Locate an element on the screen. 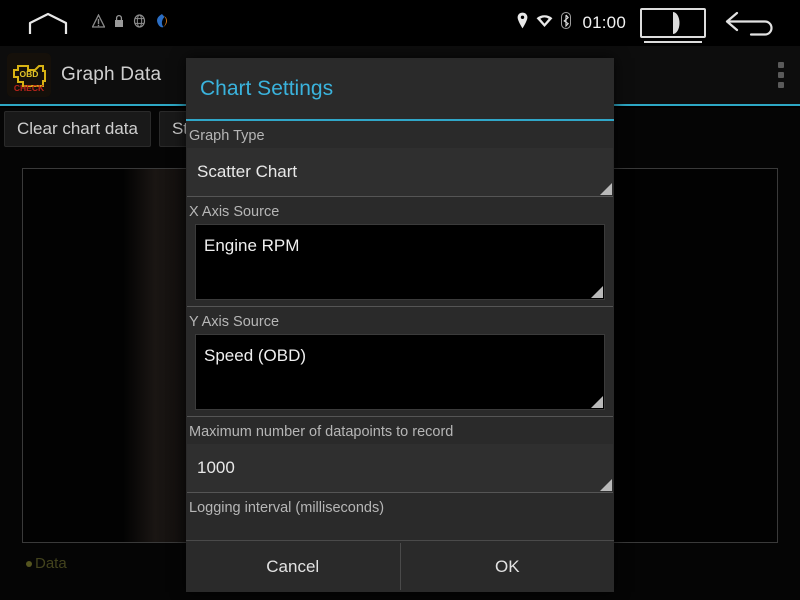  app-badge-icon is located at coordinates (161, 23).